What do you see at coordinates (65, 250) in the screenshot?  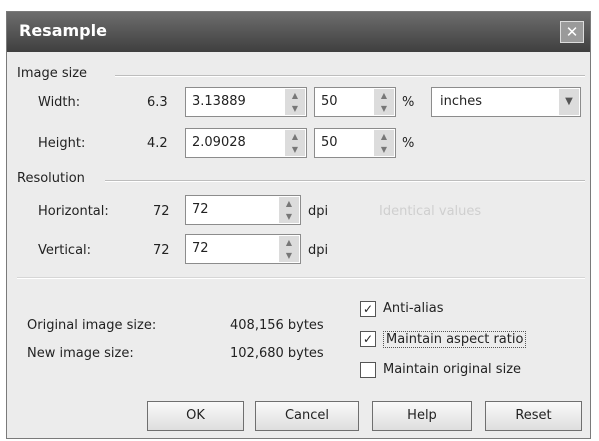 I see `vertical-label: Vertical:` at bounding box center [65, 250].